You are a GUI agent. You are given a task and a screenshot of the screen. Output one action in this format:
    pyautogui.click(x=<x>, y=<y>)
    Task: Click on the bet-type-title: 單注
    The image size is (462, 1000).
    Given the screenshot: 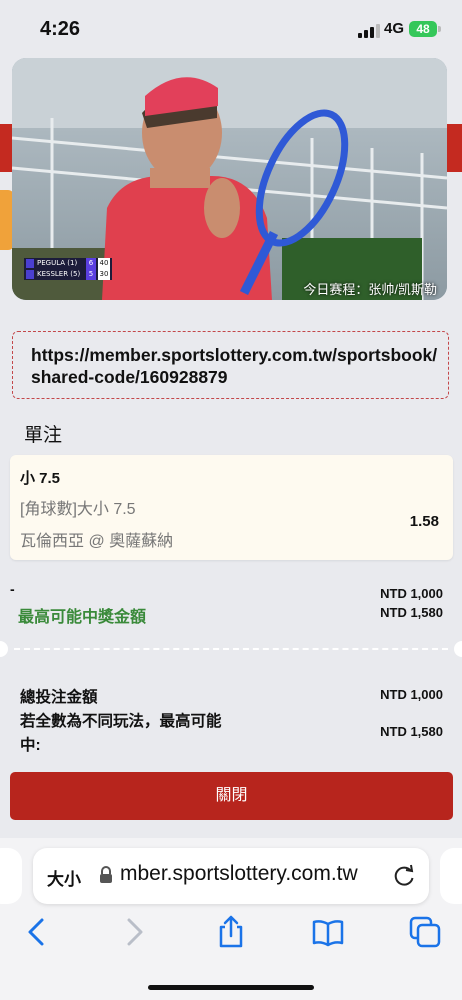 What is the action you would take?
    pyautogui.click(x=43, y=435)
    